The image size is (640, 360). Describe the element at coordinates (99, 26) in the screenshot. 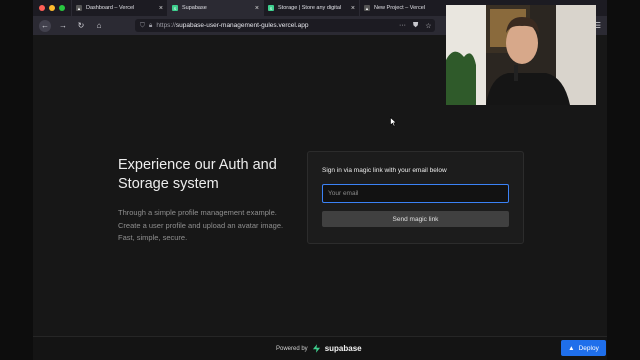

I see `home-icon: ⌂` at that location.